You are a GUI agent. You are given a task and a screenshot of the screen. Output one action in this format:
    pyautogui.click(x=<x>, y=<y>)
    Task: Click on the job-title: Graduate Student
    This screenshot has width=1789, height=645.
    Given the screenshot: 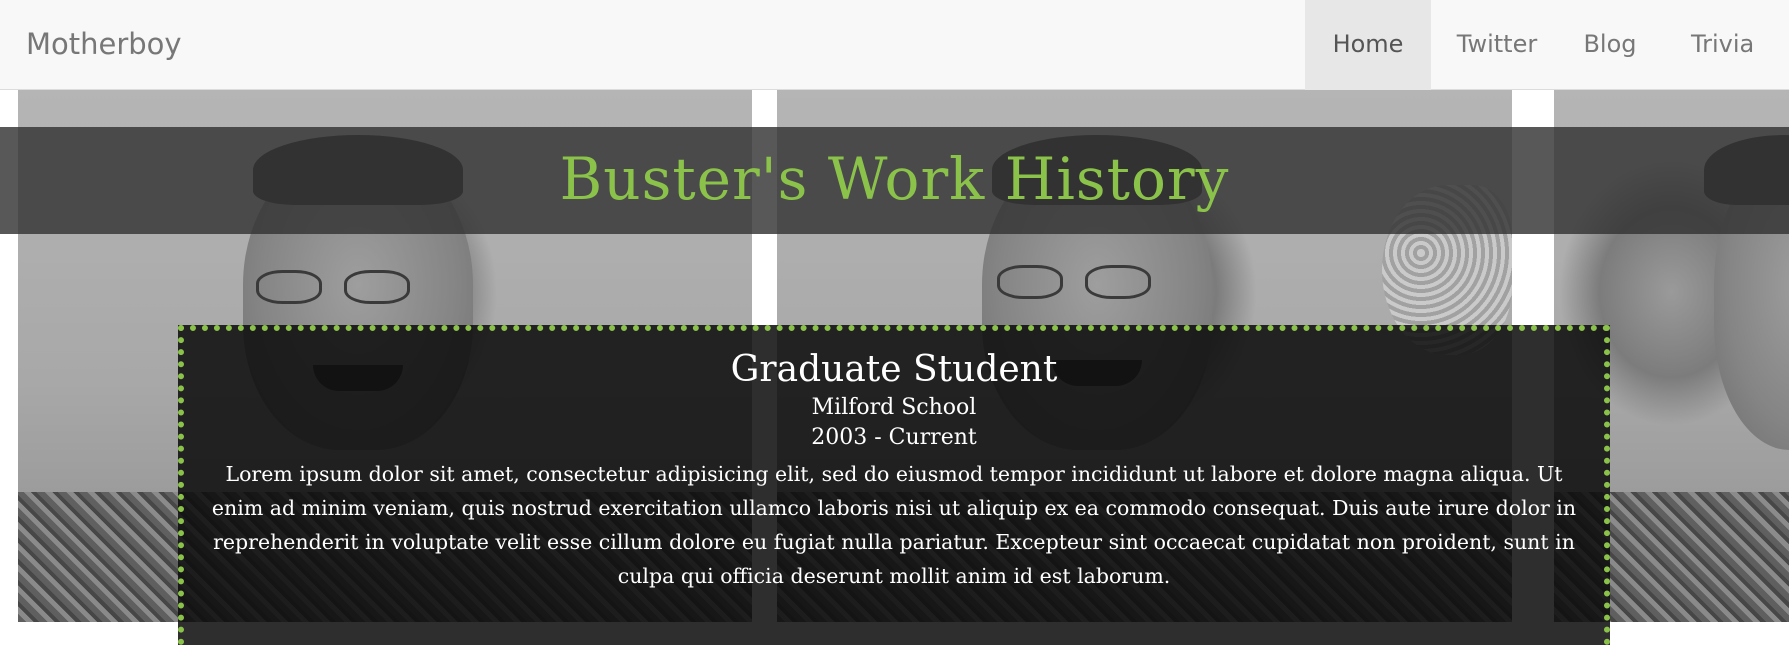 What is the action you would take?
    pyautogui.click(x=894, y=369)
    